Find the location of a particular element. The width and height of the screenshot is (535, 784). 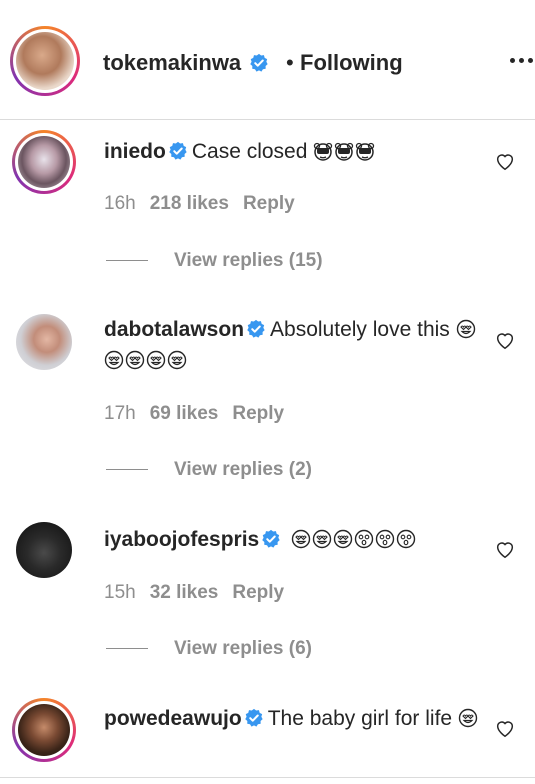

author-username: tokemakinwa is located at coordinates (188, 63).